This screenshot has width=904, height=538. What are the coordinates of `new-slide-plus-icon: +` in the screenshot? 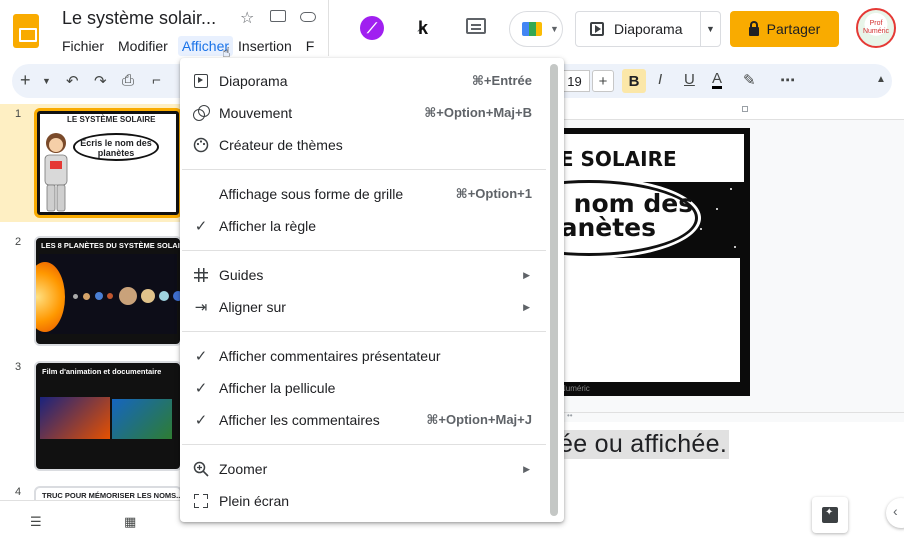 It's located at (25, 80).